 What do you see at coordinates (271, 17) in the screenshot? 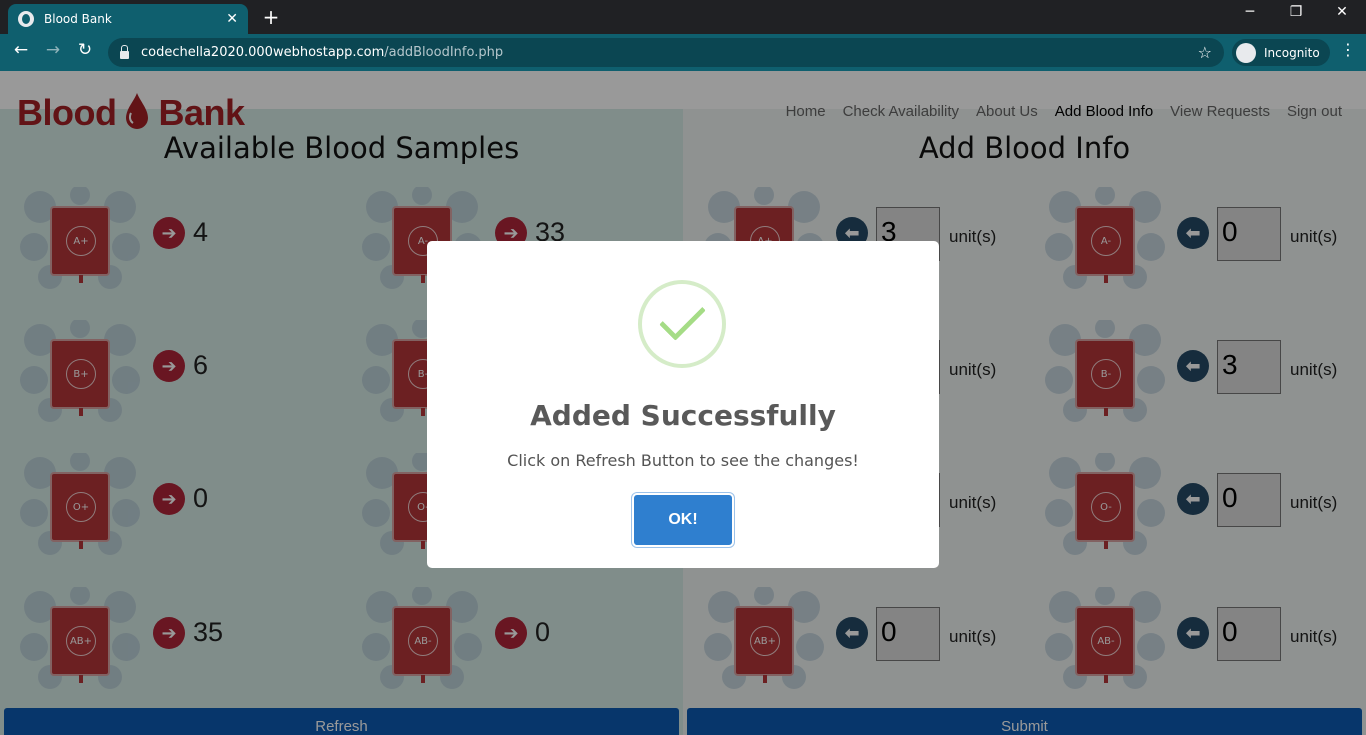
I see `new-tab-button: +` at bounding box center [271, 17].